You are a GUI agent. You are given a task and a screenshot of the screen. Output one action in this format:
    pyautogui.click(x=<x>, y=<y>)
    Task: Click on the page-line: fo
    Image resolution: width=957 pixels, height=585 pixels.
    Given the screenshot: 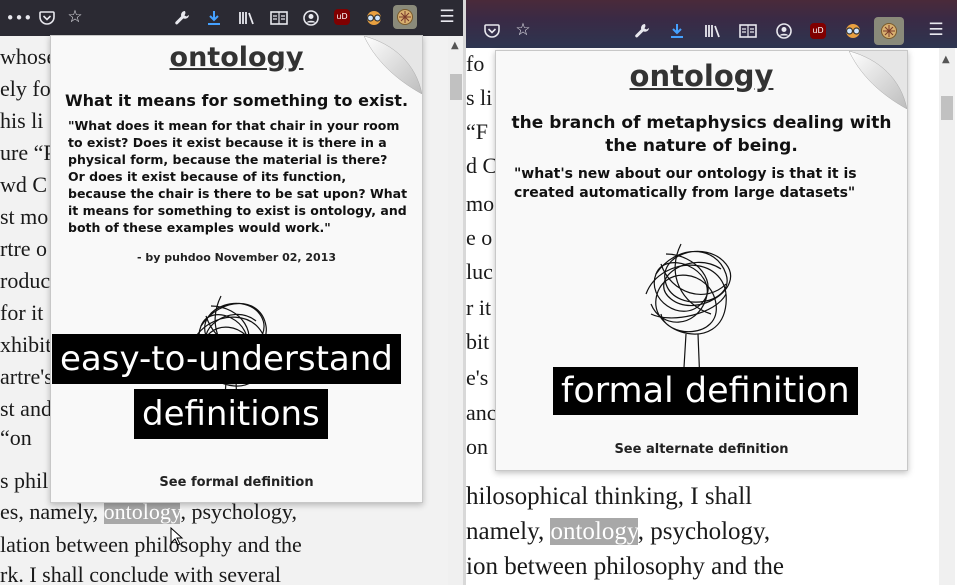 What is the action you would take?
    pyautogui.click(x=475, y=63)
    